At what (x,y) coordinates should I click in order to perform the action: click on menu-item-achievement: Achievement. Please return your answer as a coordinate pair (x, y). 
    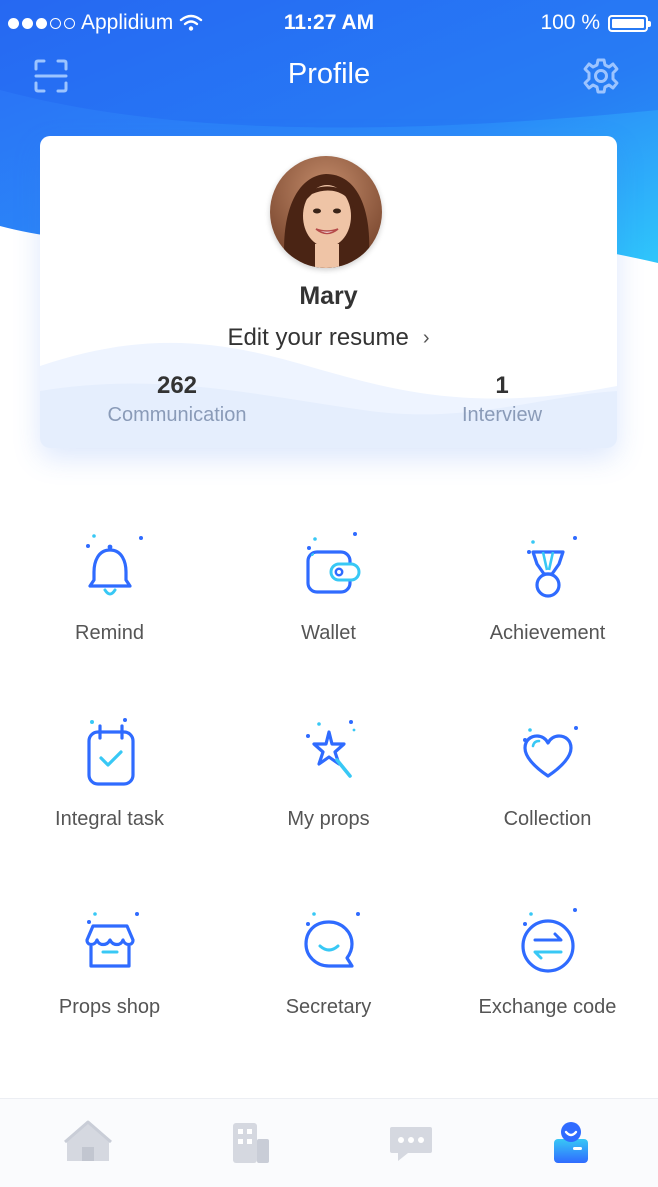
    Looking at the image, I should click on (547, 587).